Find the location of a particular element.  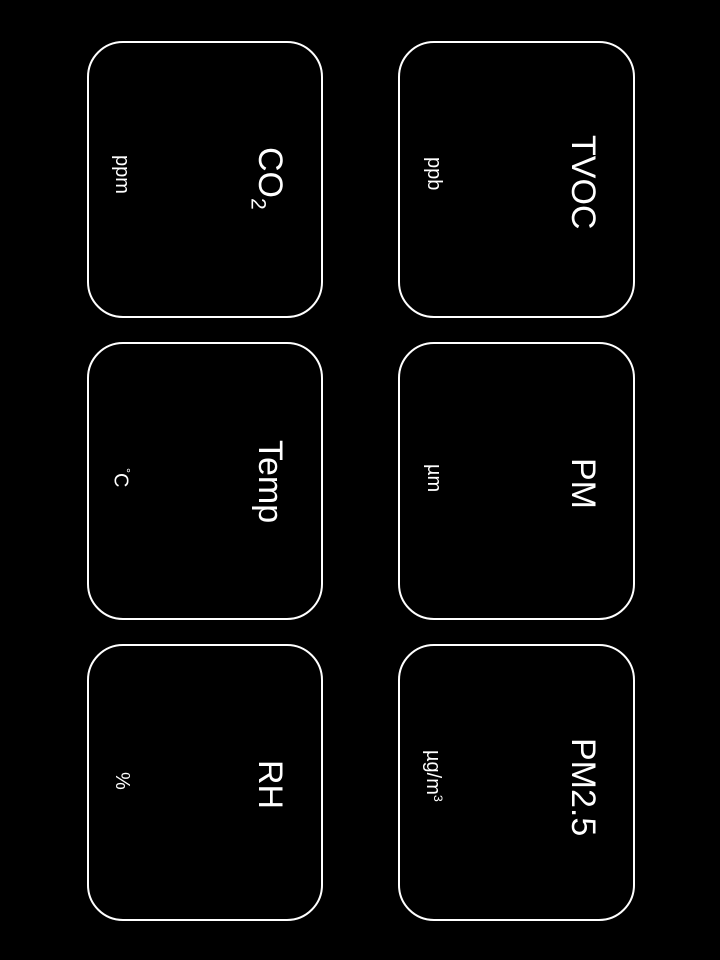

tile-pm25: PM2.5 µg/m3 is located at coordinates (516, 782).